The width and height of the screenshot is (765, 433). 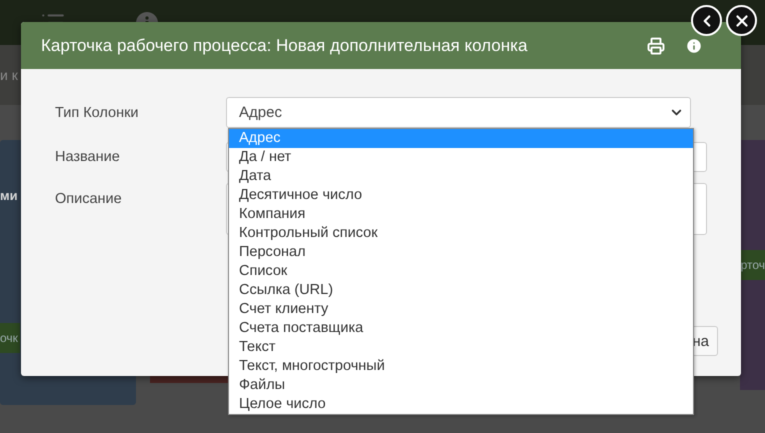 What do you see at coordinates (694, 45) in the screenshot?
I see `info-icon` at bounding box center [694, 45].